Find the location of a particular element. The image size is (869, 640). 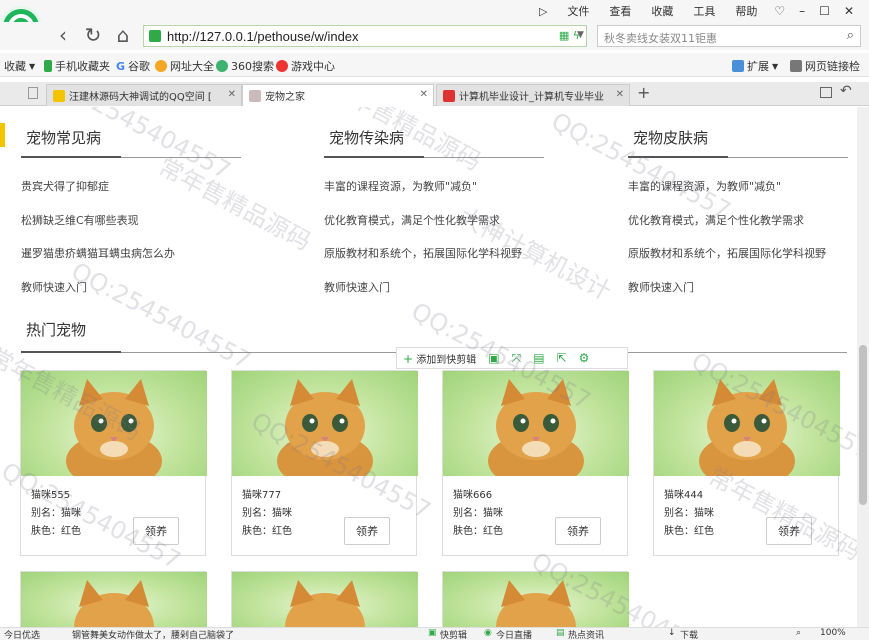

status-news: 钢管舞美女动作做太了，腰剁自己脑袋了 is located at coordinates (153, 634).